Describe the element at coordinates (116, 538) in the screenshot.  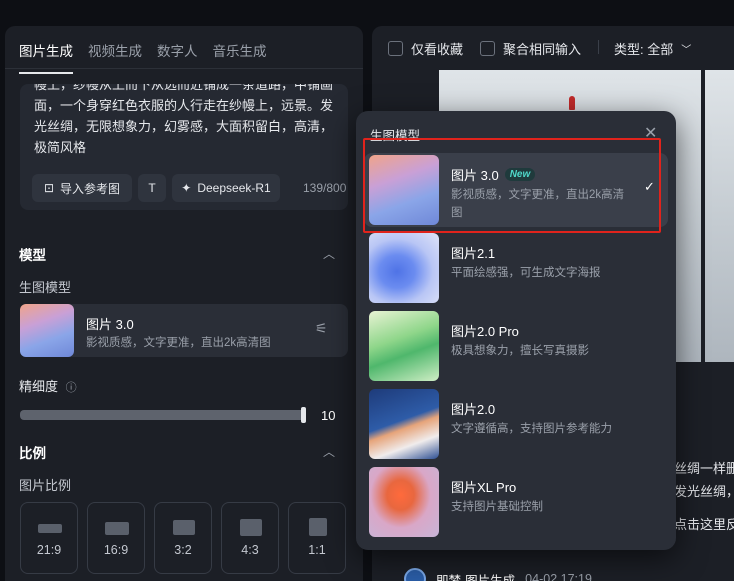
I see `ratio-16-9: 16:9` at that location.